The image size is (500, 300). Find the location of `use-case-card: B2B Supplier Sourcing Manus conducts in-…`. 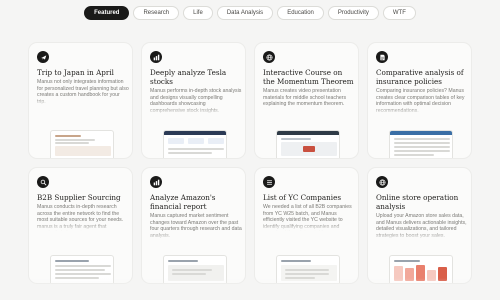

use-case-card: B2B Supplier Sourcing Manus conducts in-… is located at coordinates (80, 225).